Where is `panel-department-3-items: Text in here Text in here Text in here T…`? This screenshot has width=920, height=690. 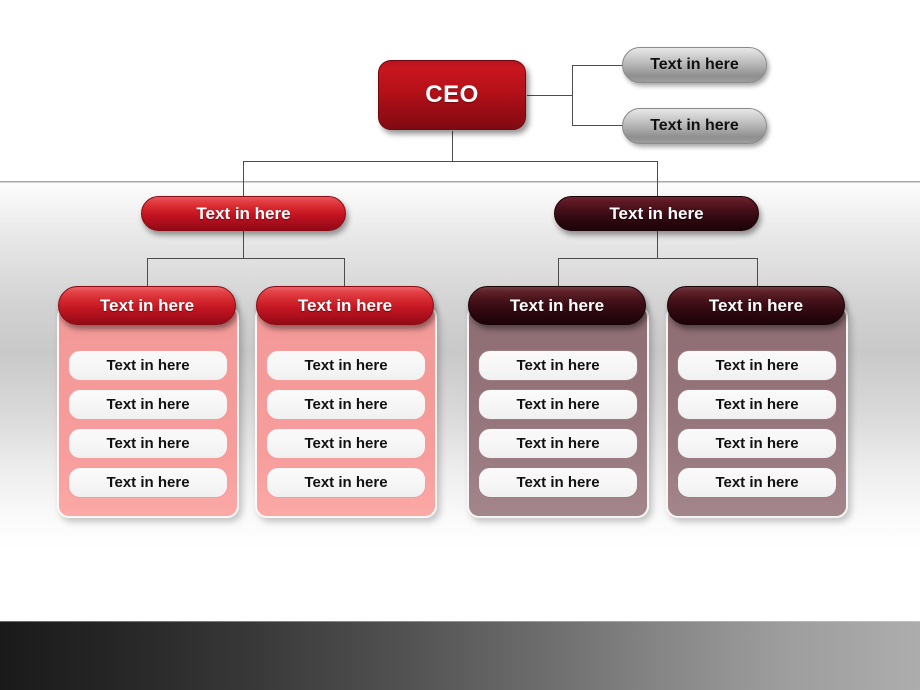
panel-department-3-items: Text in here Text in here Text in here T… is located at coordinates (558, 424).